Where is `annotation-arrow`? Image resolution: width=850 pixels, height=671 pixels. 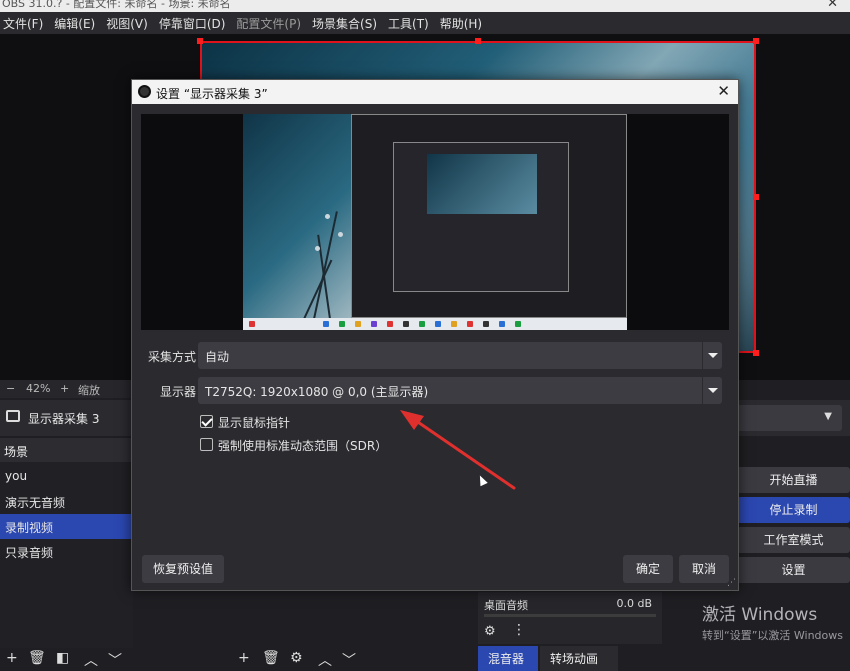 annotation-arrow is located at coordinates (458, 450).